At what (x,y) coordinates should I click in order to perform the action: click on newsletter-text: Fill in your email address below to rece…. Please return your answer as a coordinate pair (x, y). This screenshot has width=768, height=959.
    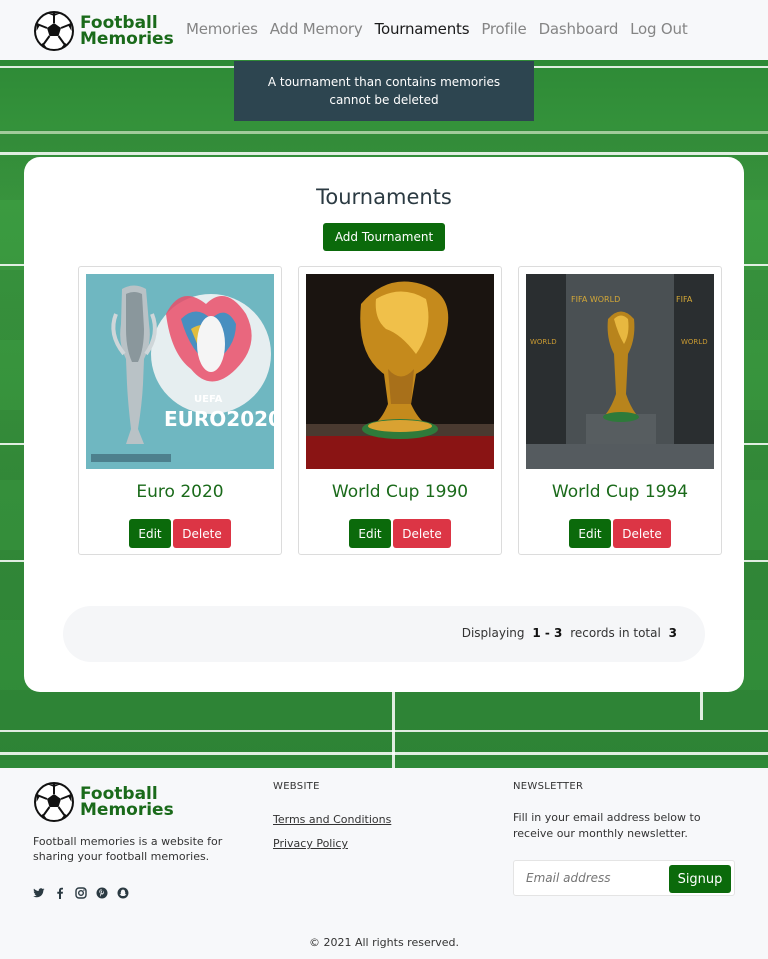
    Looking at the image, I should click on (607, 825).